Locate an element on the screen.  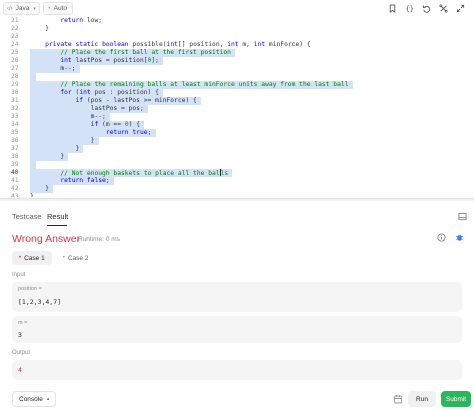
code-text: int lastPos = position[0]; is located at coordinates (94, 61).